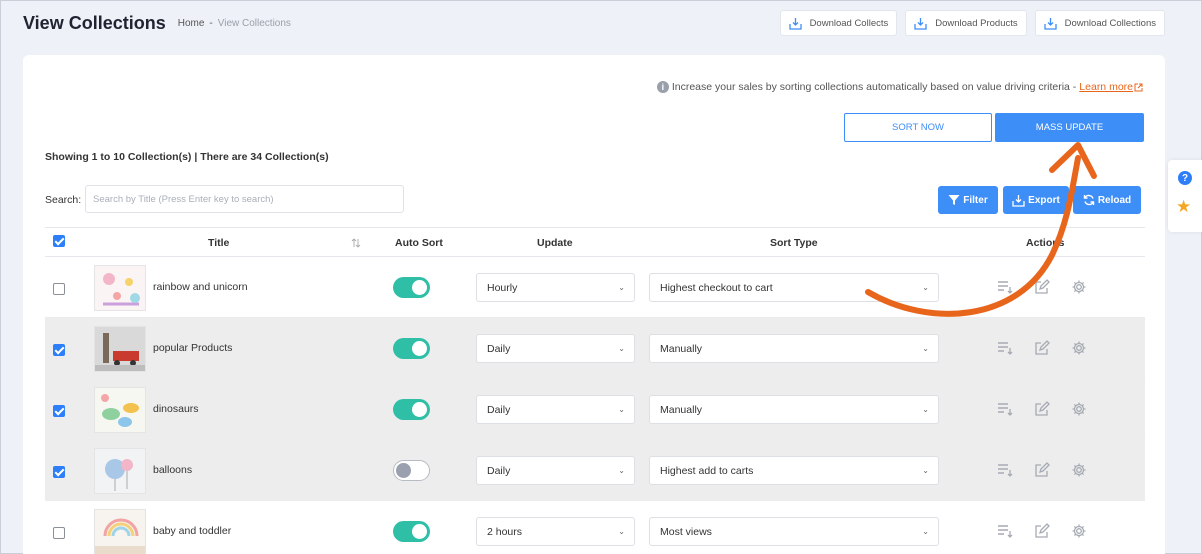 The image size is (1202, 554). I want to click on sort-type-select: Most views ⌄, so click(794, 531).